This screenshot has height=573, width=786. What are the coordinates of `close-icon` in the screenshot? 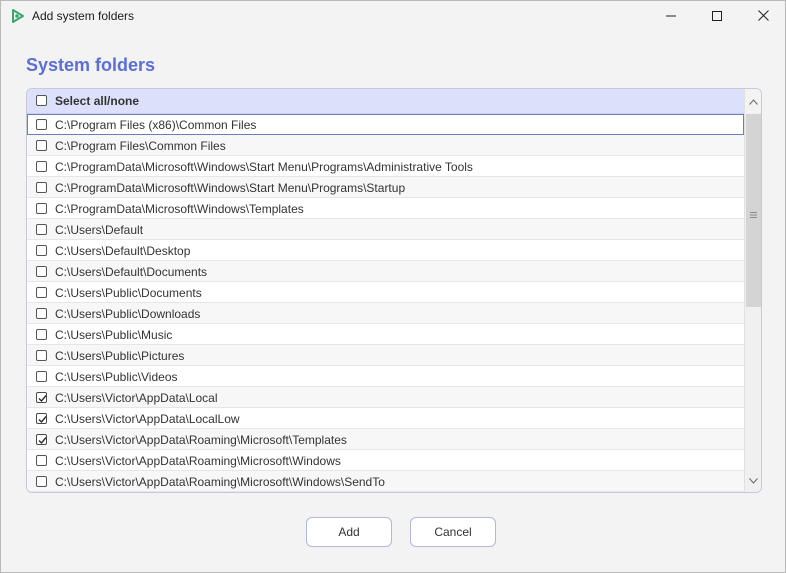 It's located at (763, 17).